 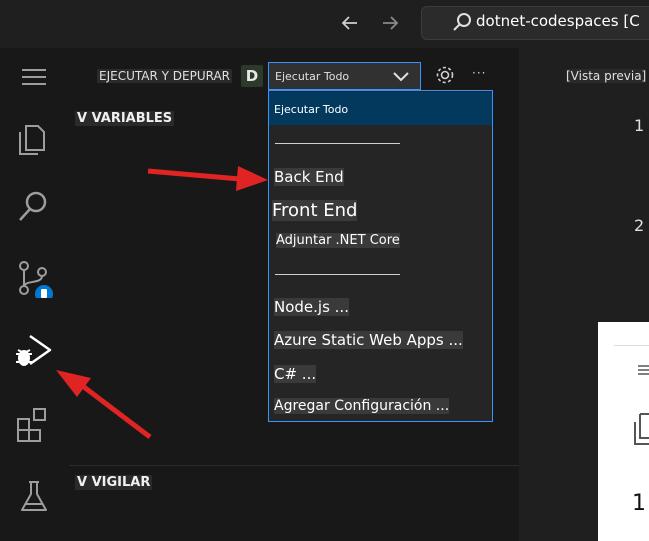 What do you see at coordinates (462, 24) in the screenshot?
I see `search-icon` at bounding box center [462, 24].